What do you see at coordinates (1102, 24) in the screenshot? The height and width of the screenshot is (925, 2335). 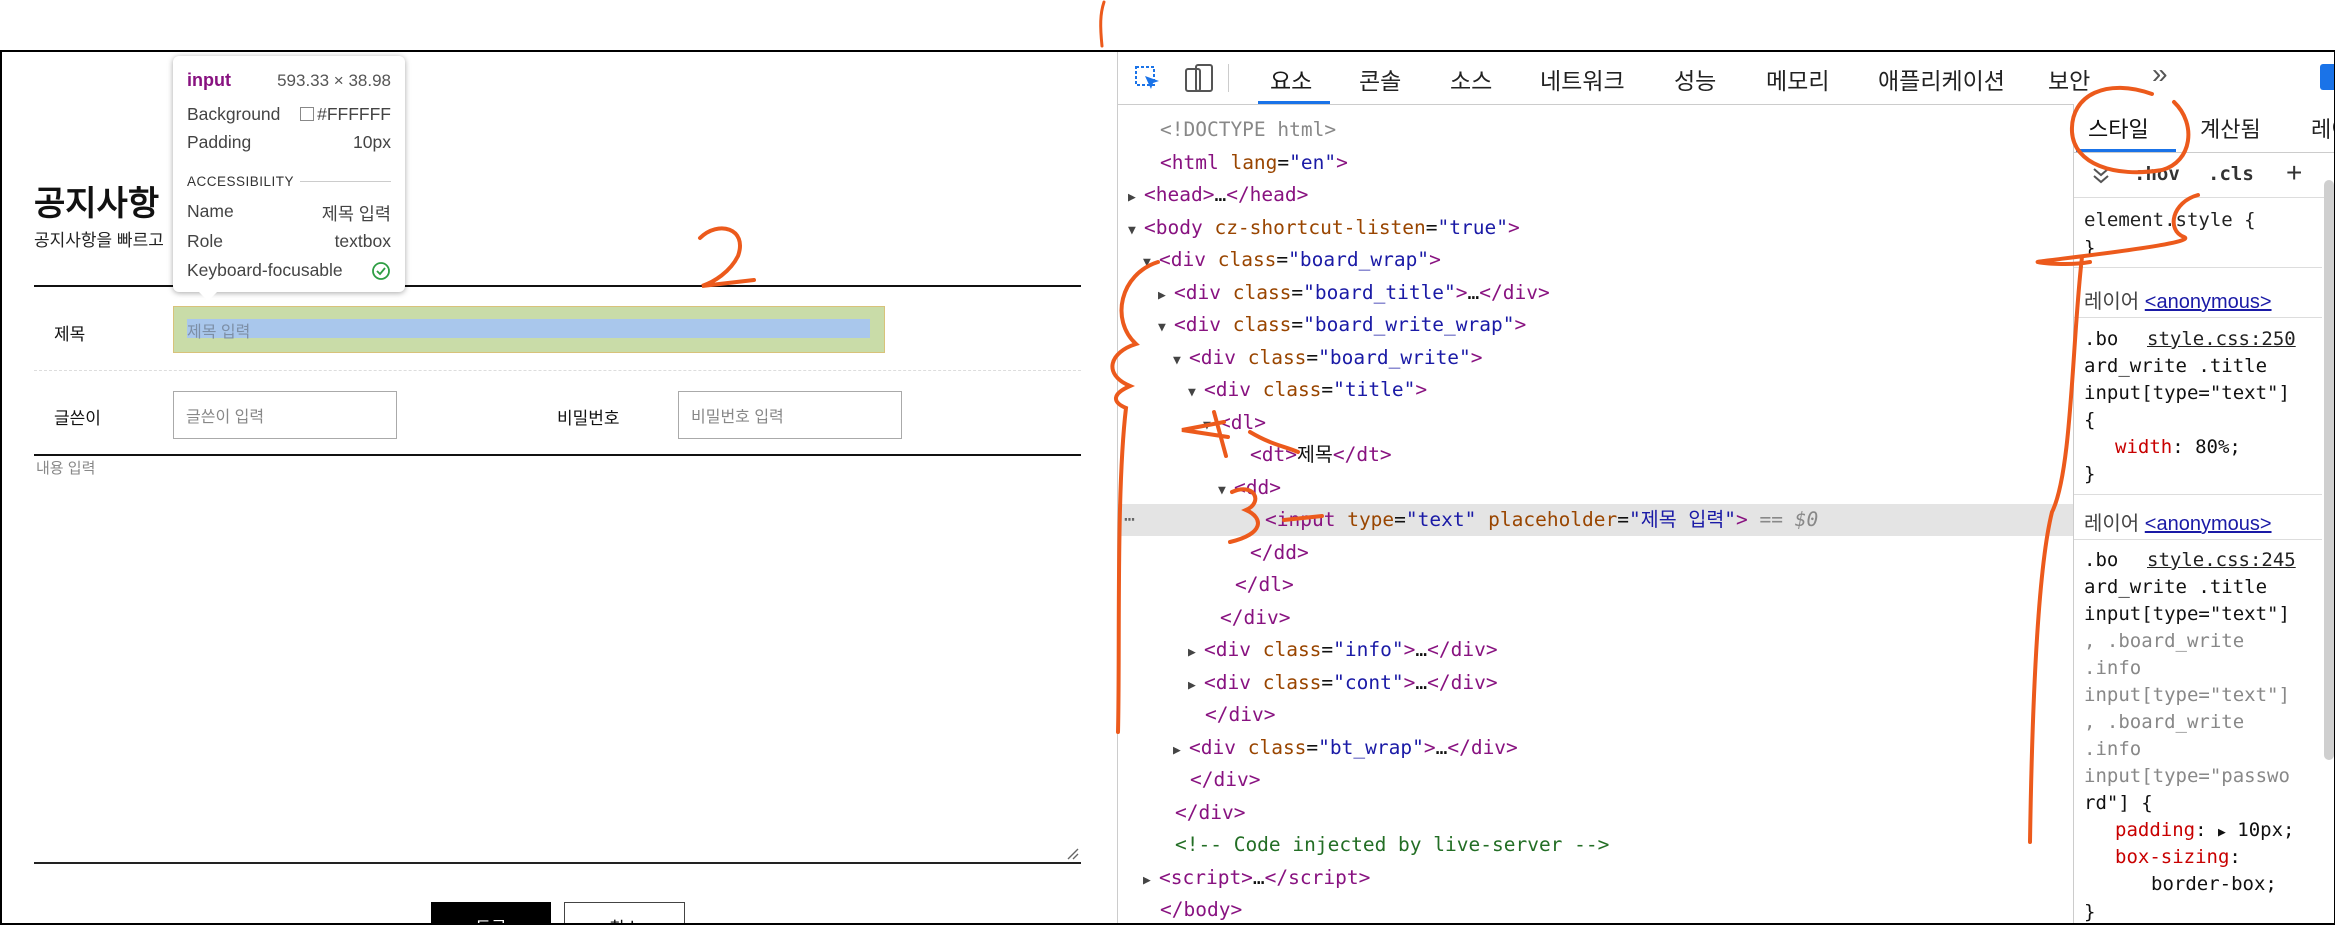 I see `pen-stroke-top` at bounding box center [1102, 24].